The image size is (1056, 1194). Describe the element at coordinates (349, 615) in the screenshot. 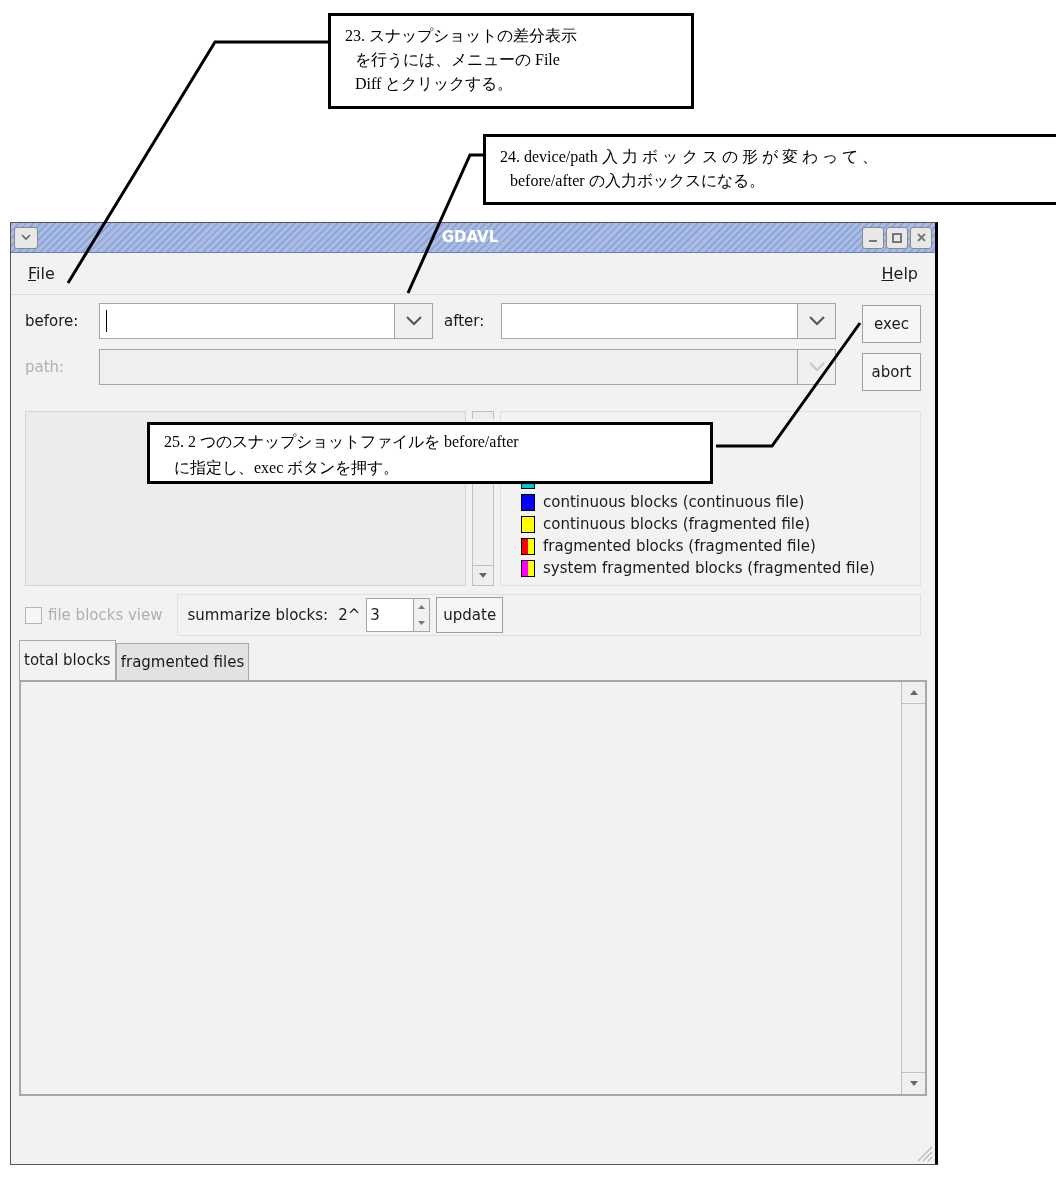

I see `power-prefix: 2^` at that location.